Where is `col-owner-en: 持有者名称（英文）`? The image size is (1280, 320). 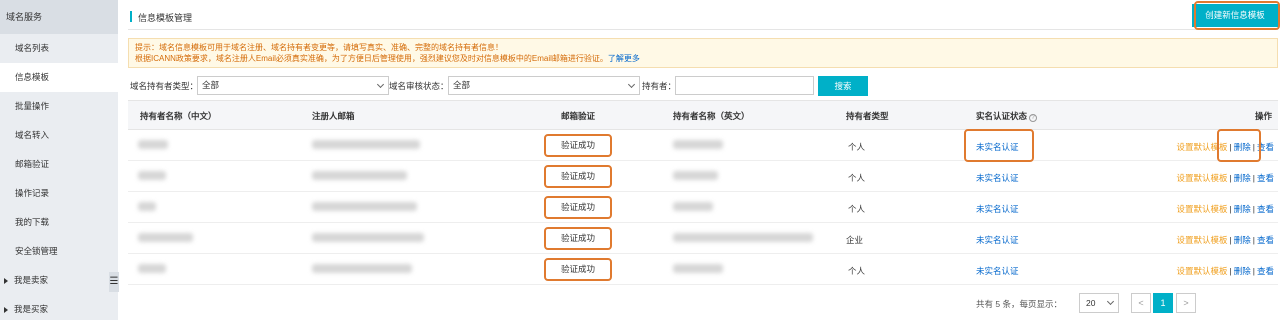 col-owner-en: 持有者名称（英文） is located at coordinates (711, 116).